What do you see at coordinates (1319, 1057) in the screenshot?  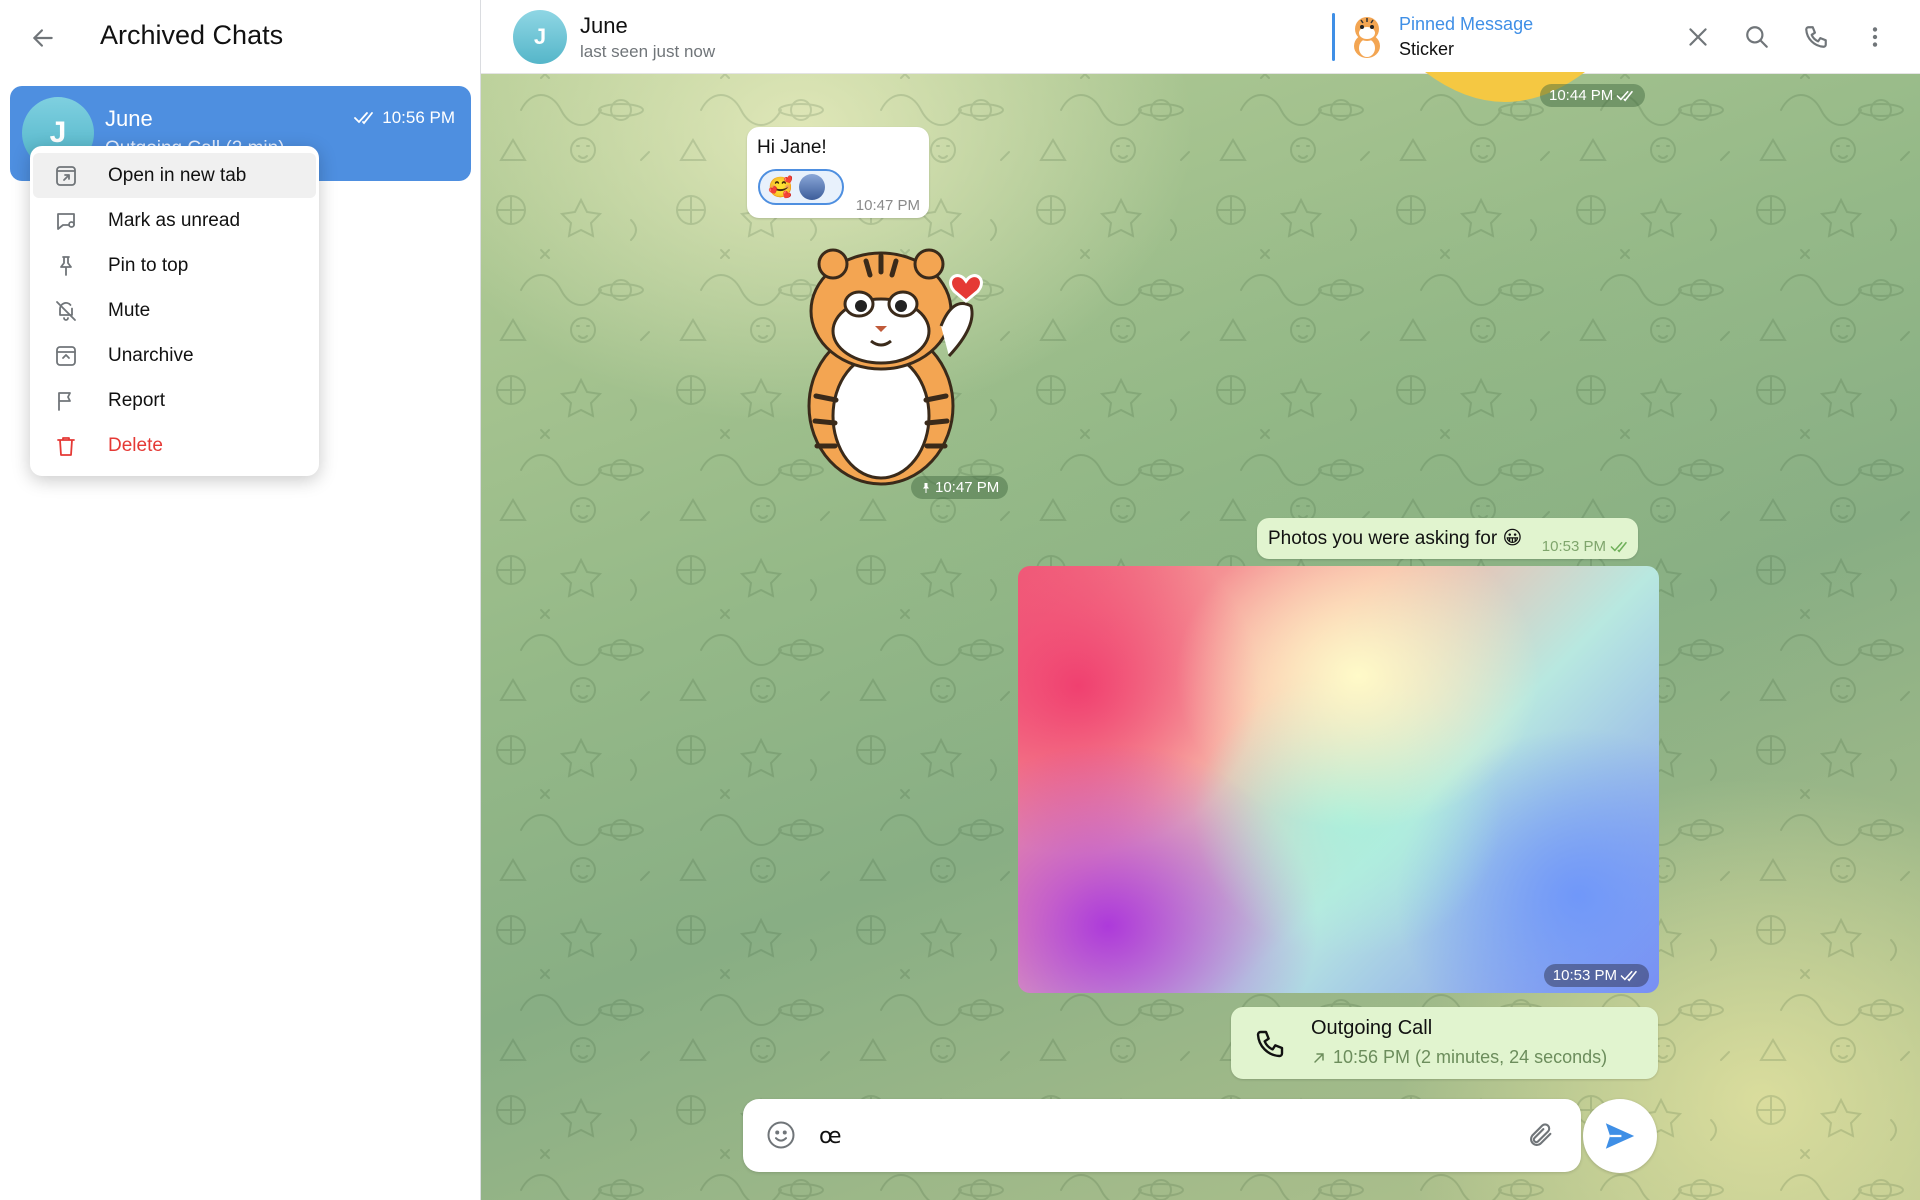 I see `arrow-up-right-icon` at bounding box center [1319, 1057].